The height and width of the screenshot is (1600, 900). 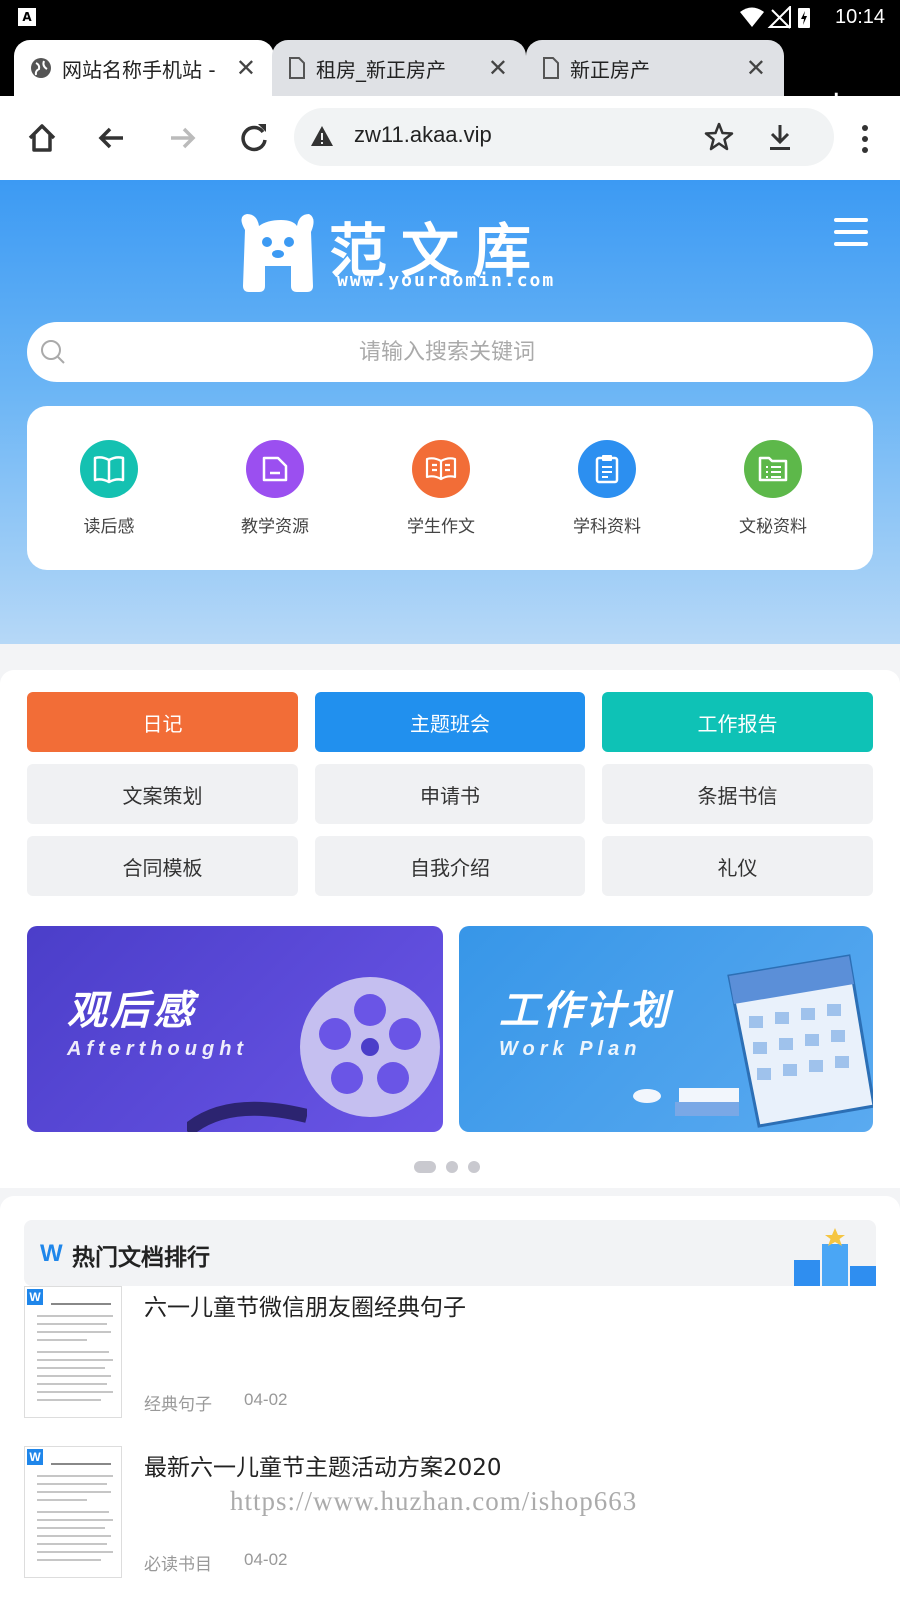 I want to click on reload-icon, so click(x=254, y=138).